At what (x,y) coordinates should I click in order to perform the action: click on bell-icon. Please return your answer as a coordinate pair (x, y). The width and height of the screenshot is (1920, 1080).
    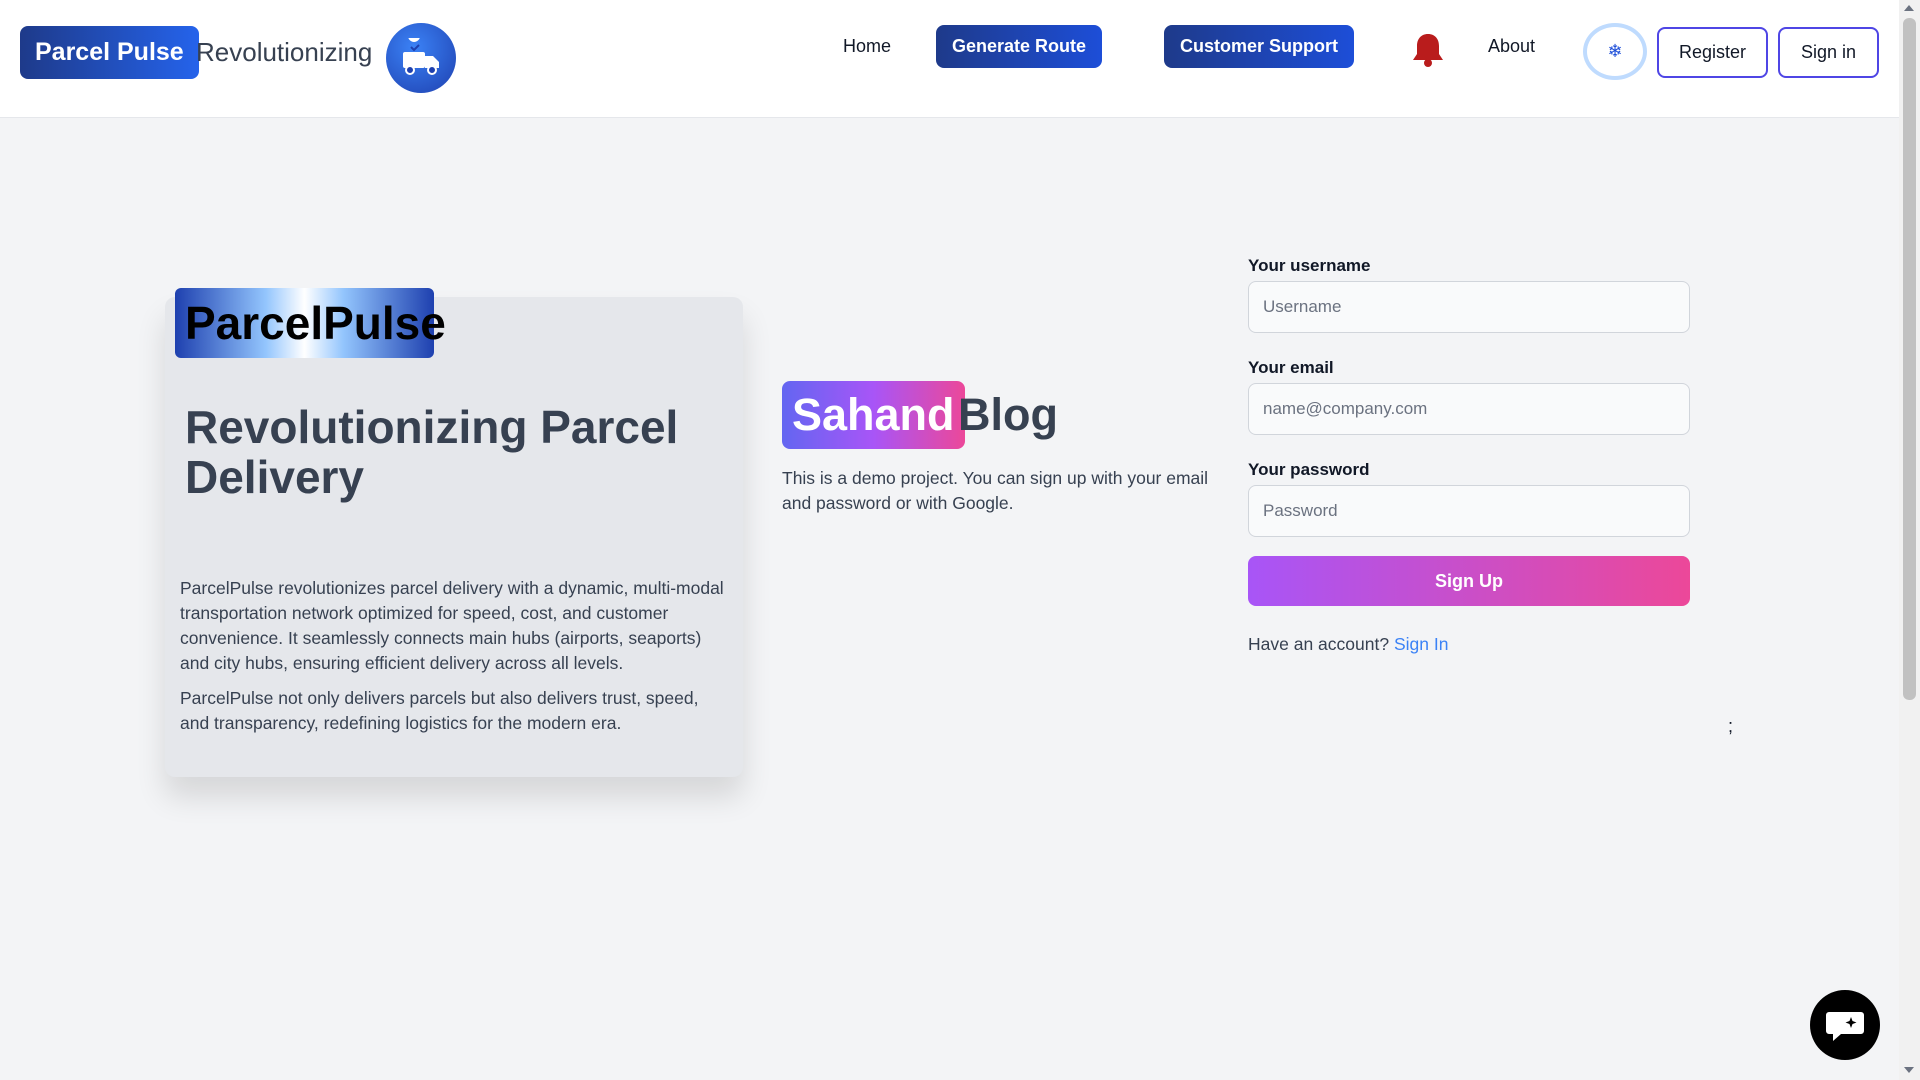
    Looking at the image, I should click on (1428, 50).